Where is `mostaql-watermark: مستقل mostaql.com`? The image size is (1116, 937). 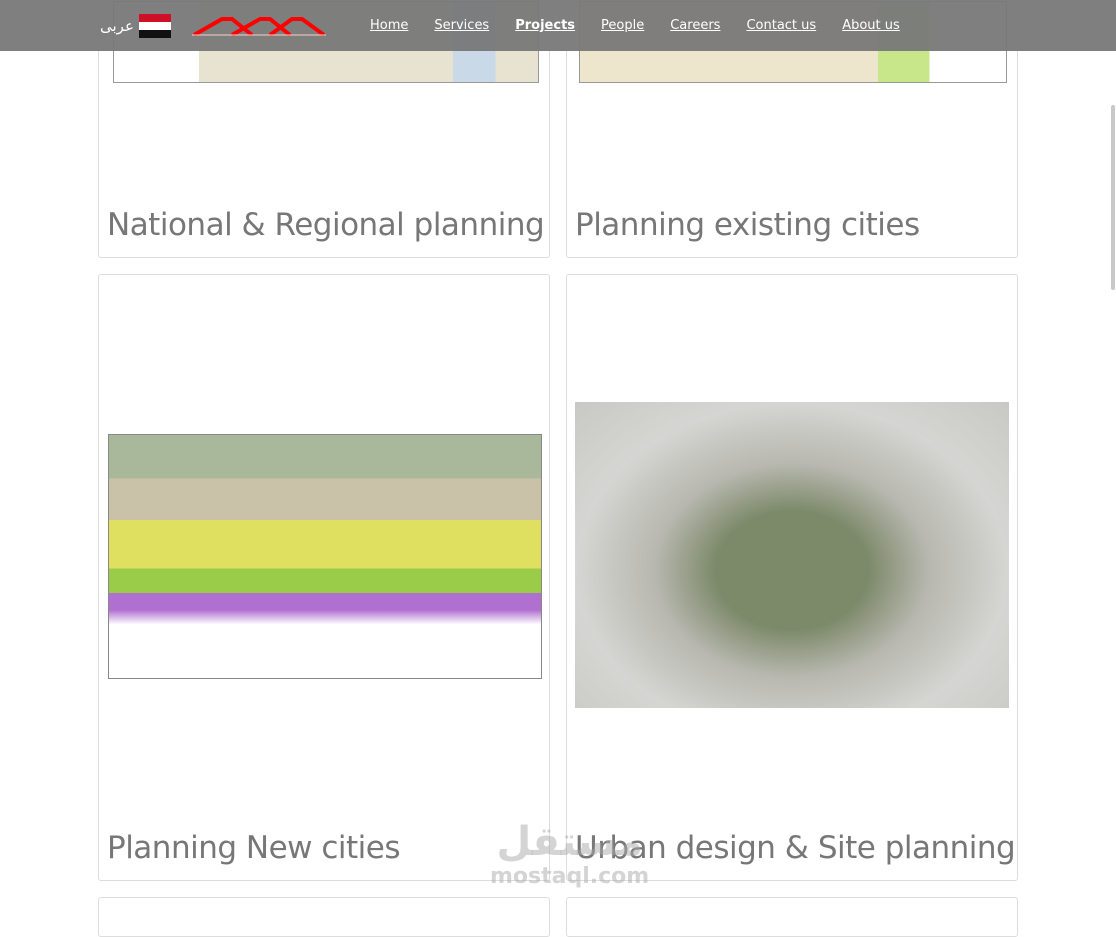
mostaql-watermark: مستقل mostaql.com is located at coordinates (570, 854).